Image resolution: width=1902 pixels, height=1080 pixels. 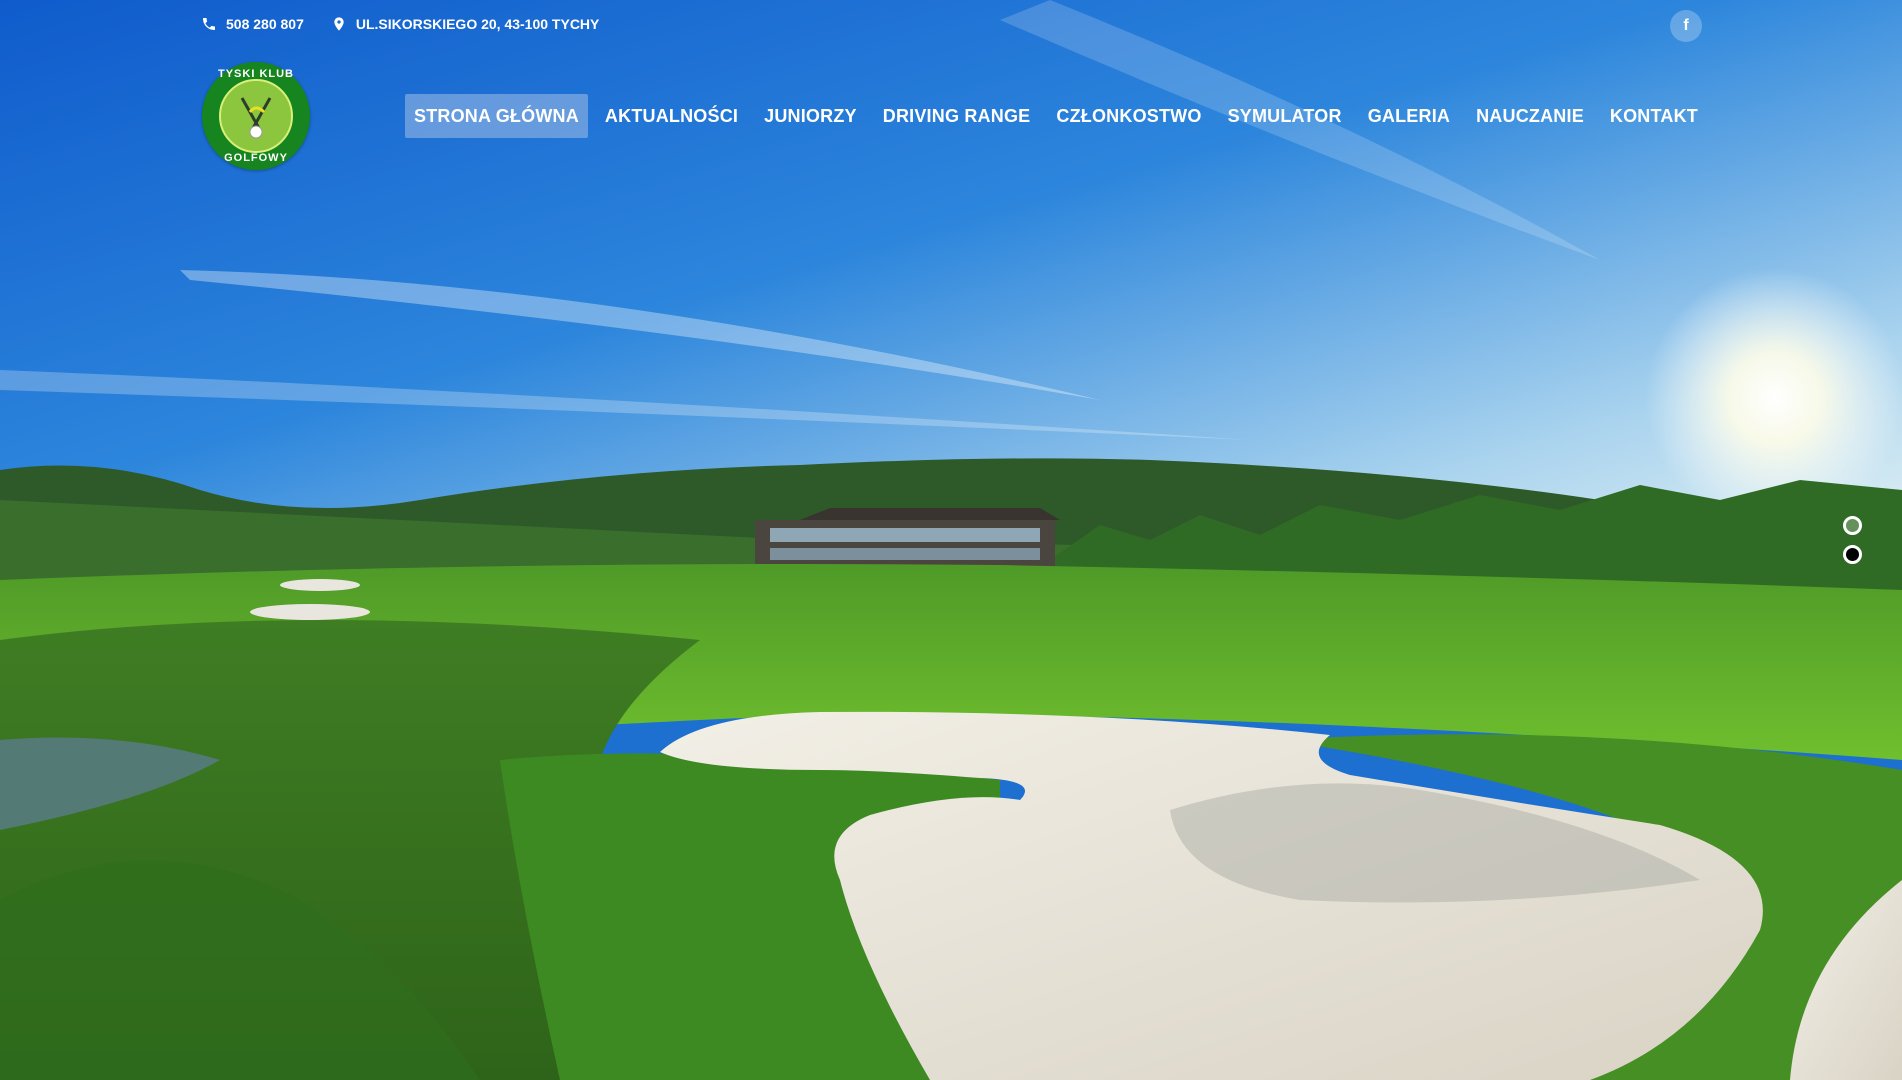 I want to click on phone-icon, so click(x=209, y=24).